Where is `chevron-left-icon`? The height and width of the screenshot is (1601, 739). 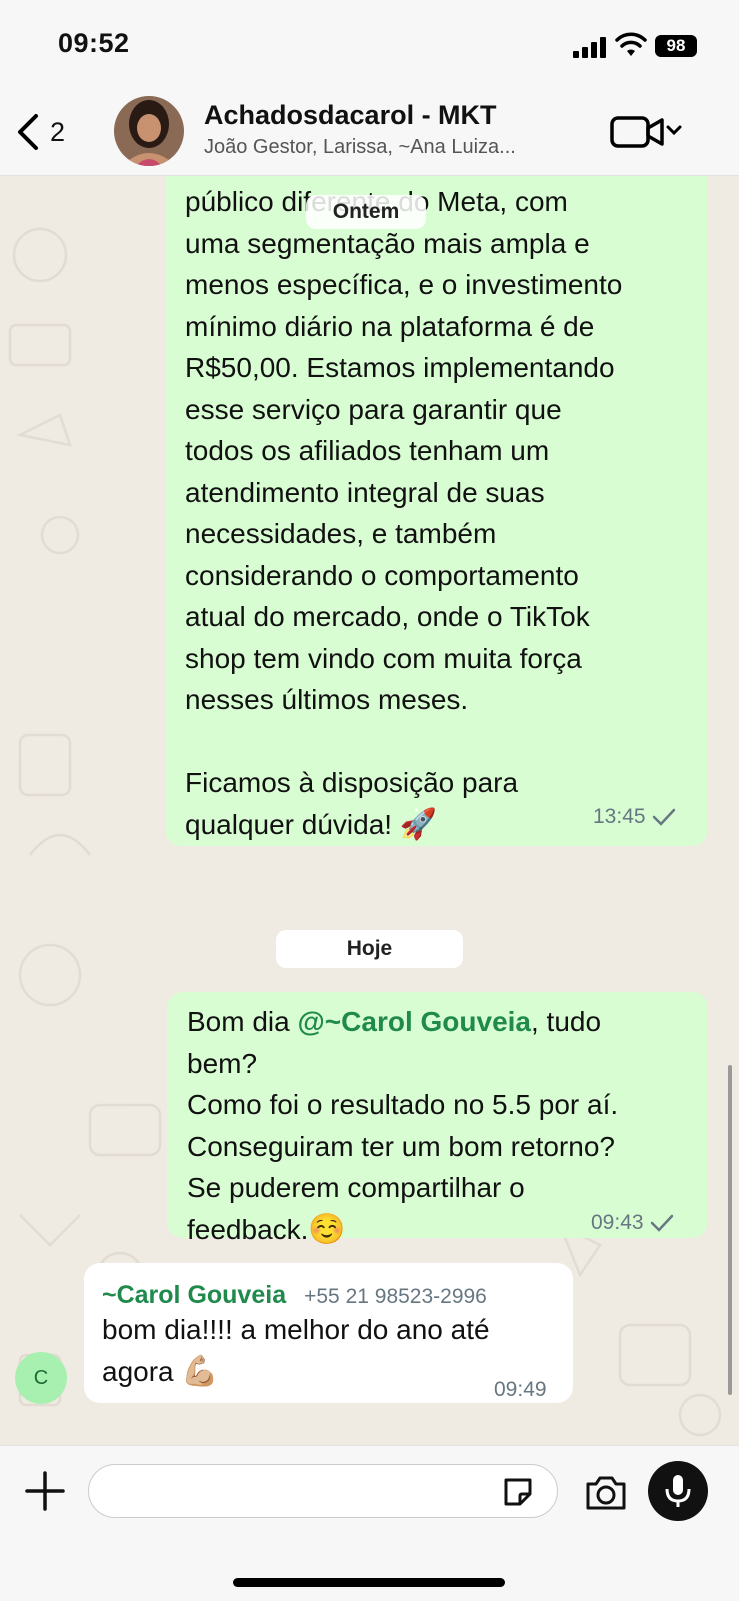
chevron-left-icon is located at coordinates (28, 132).